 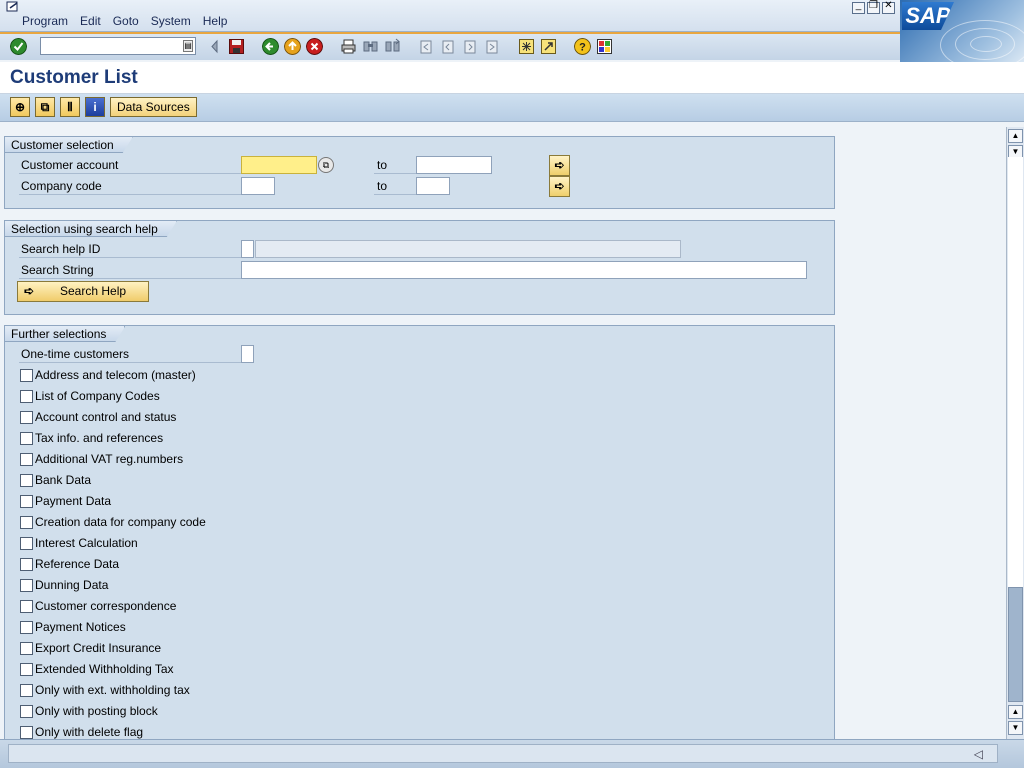 What do you see at coordinates (63, 480) in the screenshot?
I see `checkbox-label: Bank Data` at bounding box center [63, 480].